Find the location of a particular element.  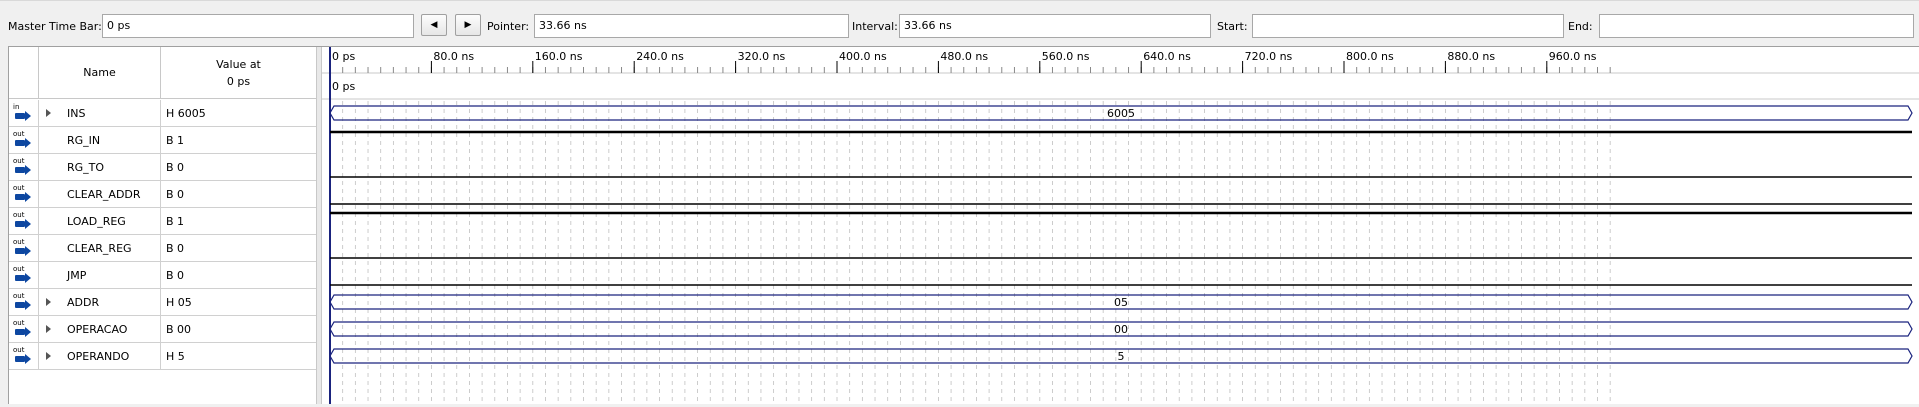

signal-row: out RG_IN B 1 is located at coordinates (162, 140).